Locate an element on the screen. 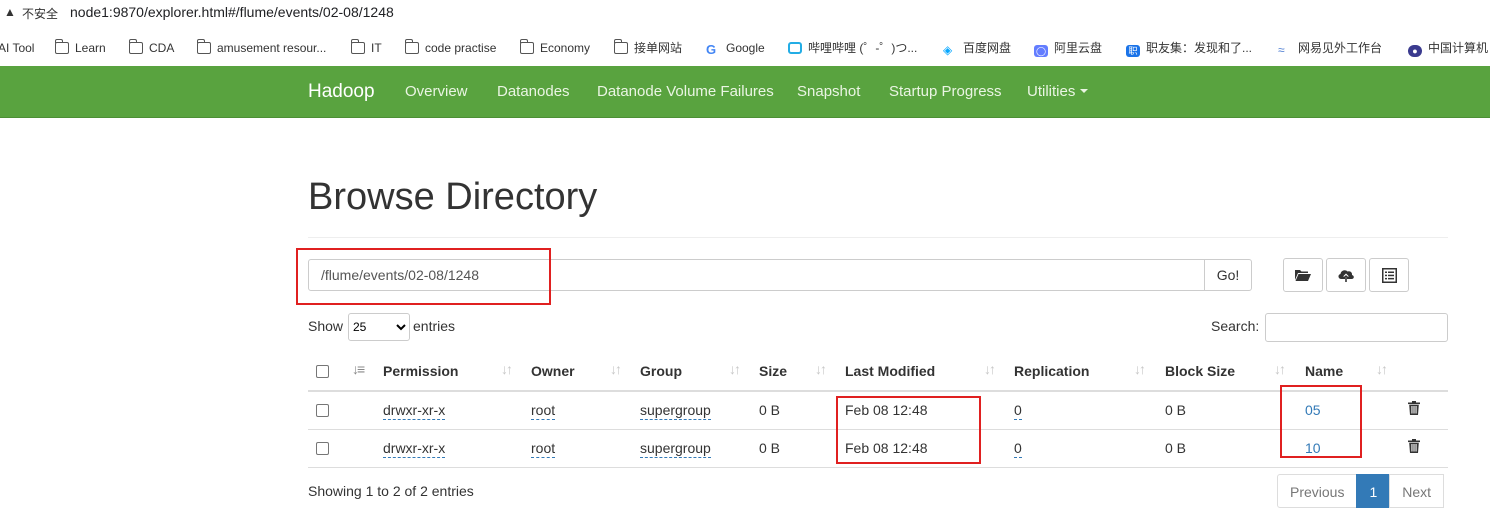  bilibili-icon is located at coordinates (795, 48).